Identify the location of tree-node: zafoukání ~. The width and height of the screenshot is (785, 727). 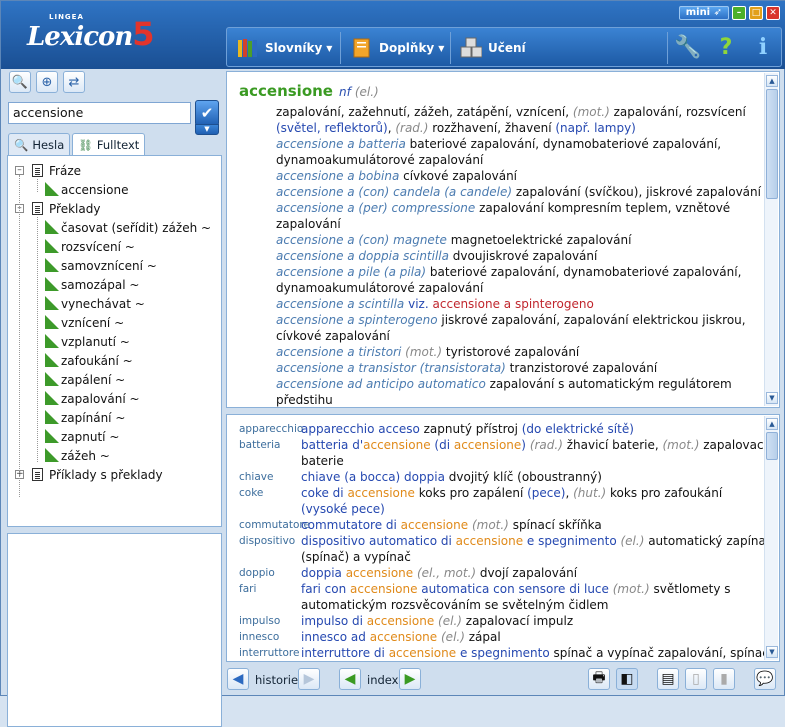
(114, 360).